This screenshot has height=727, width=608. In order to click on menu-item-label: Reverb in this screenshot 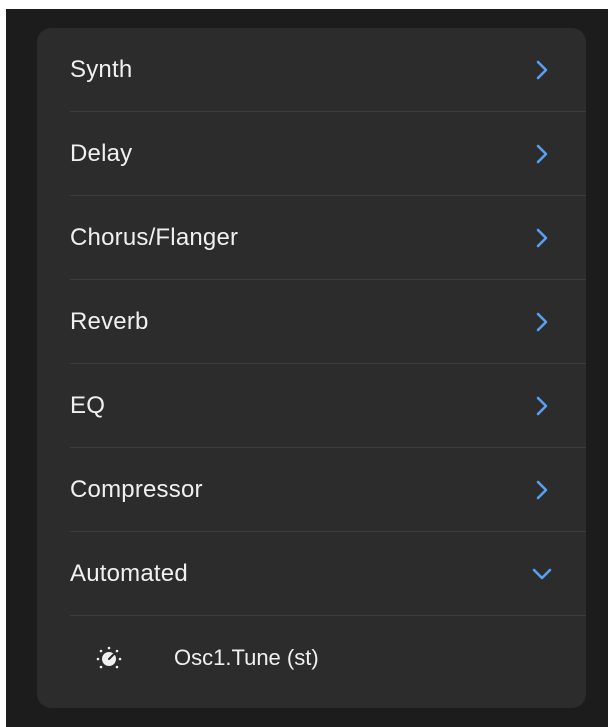, I will do `click(109, 321)`.